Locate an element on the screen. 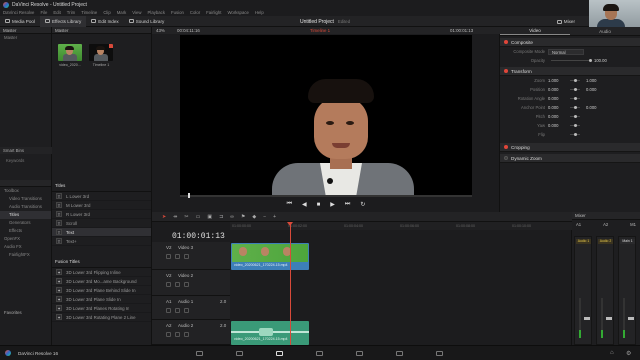 This screenshot has width=640, height=360. fusion-title-item: ✦ 3D Lower 3rd Planes Rotating In is located at coordinates (101, 308).